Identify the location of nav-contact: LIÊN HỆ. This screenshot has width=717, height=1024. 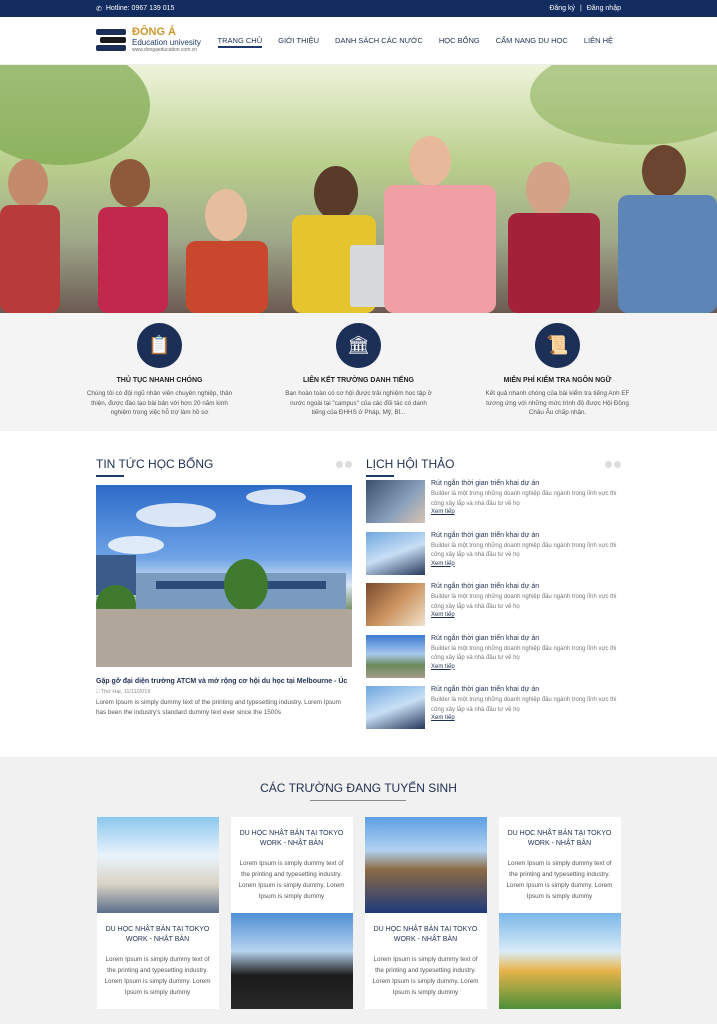
(598, 41).